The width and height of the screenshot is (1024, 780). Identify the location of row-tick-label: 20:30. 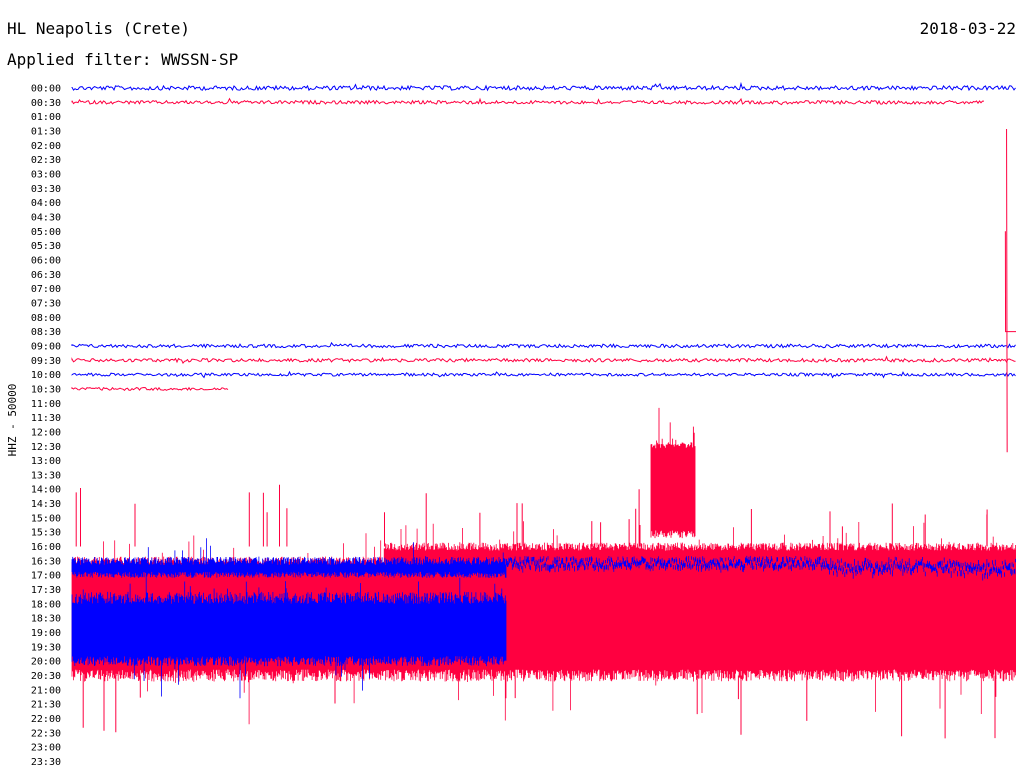
(46, 676).